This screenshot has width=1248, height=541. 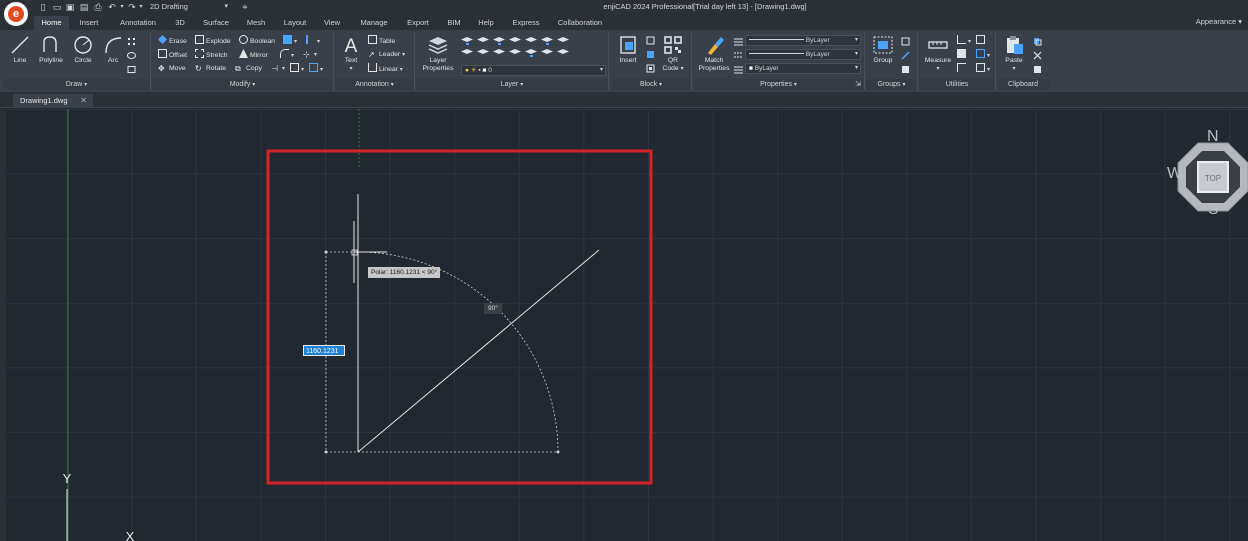 I want to click on tab-home: Home, so click(x=51, y=23).